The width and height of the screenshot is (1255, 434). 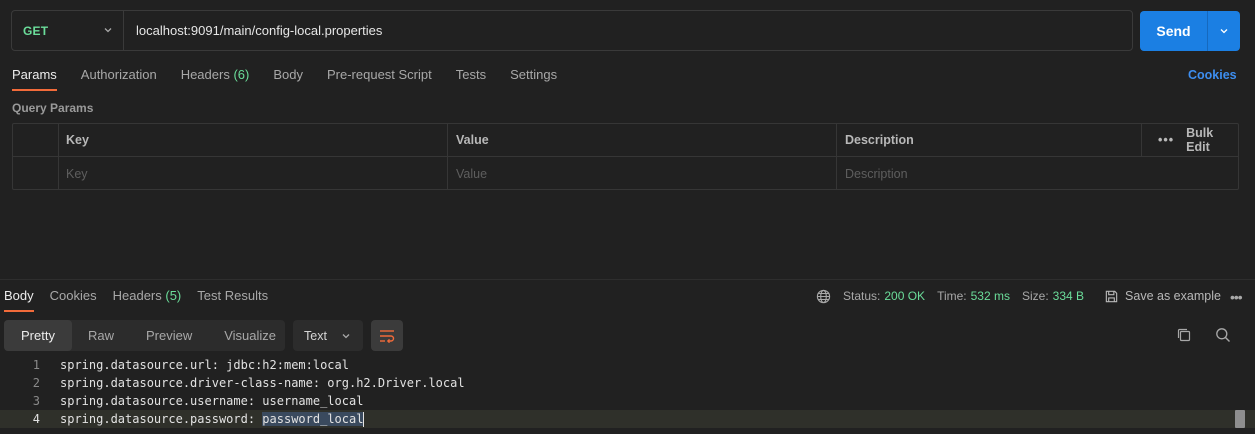 I want to click on line-number: 2, so click(x=36, y=383).